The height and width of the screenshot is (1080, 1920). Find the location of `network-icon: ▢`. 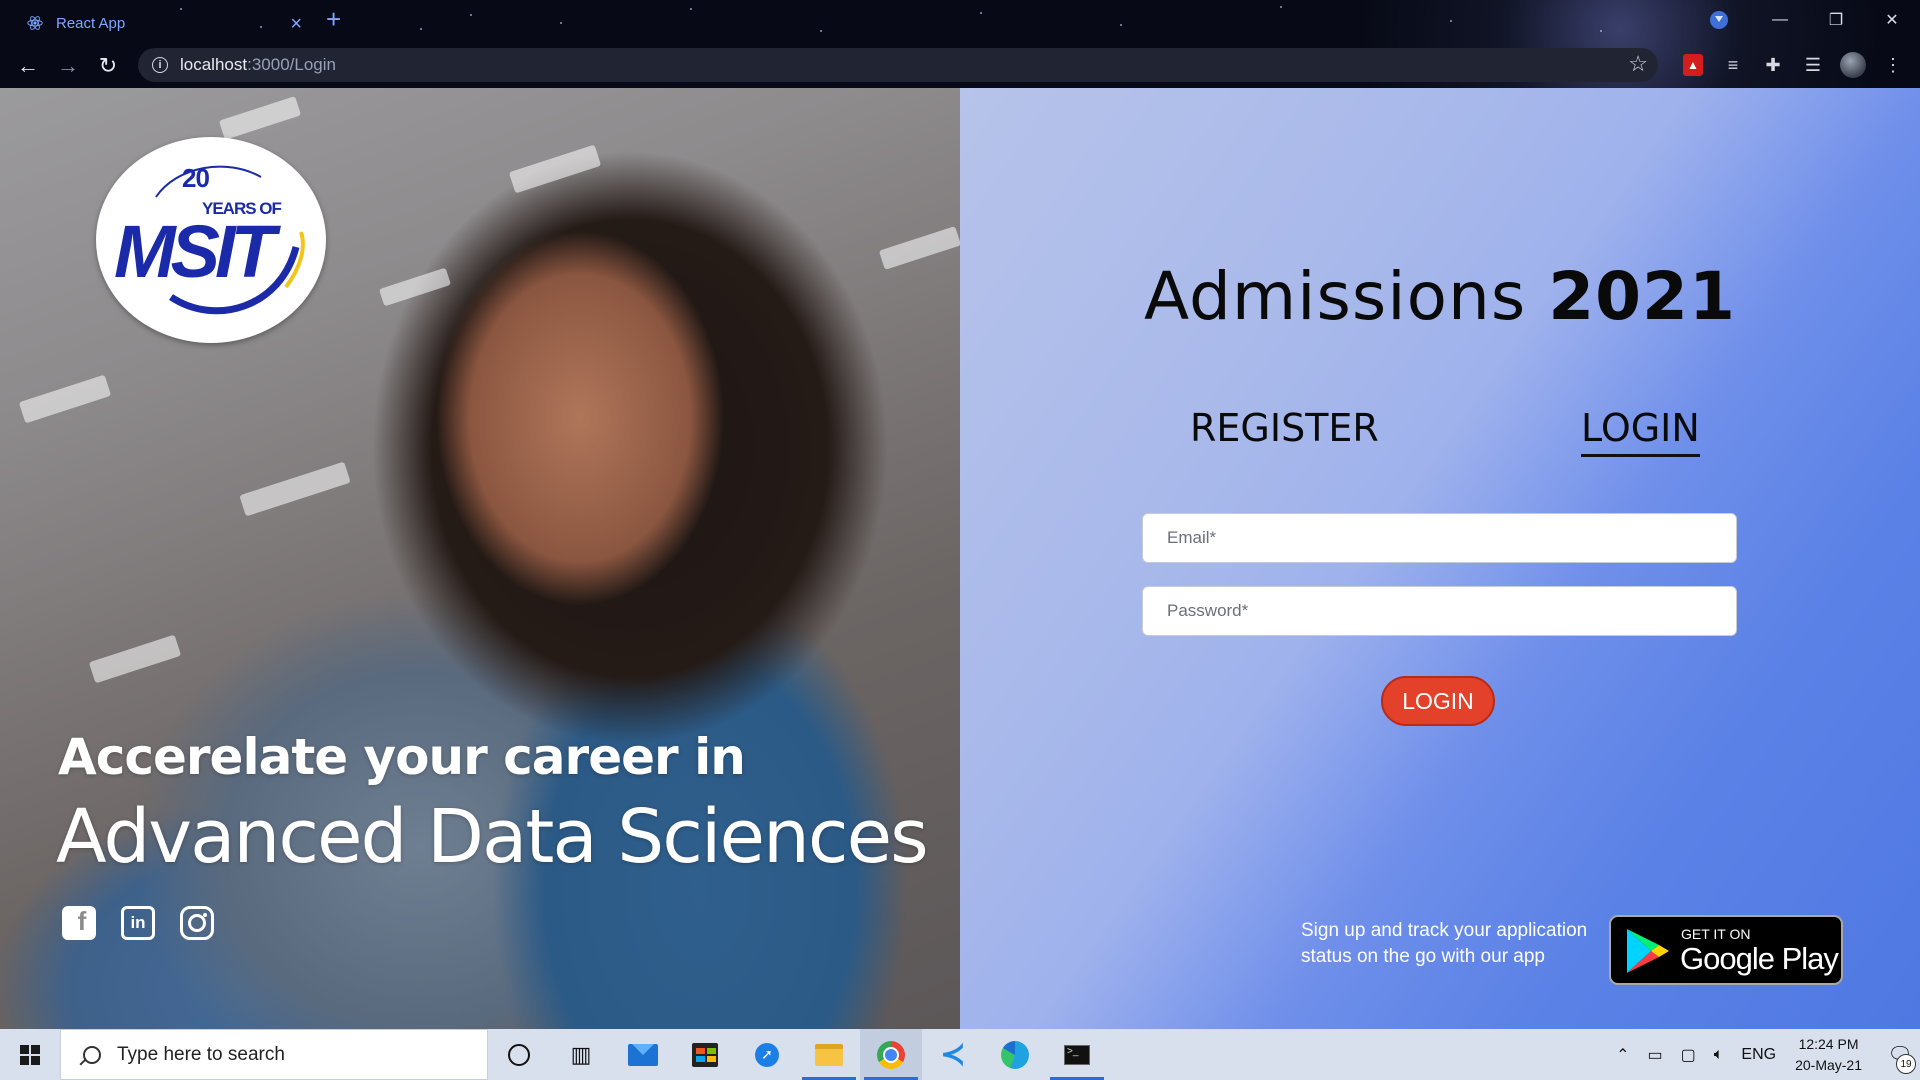

network-icon: ▢ is located at coordinates (1688, 1055).